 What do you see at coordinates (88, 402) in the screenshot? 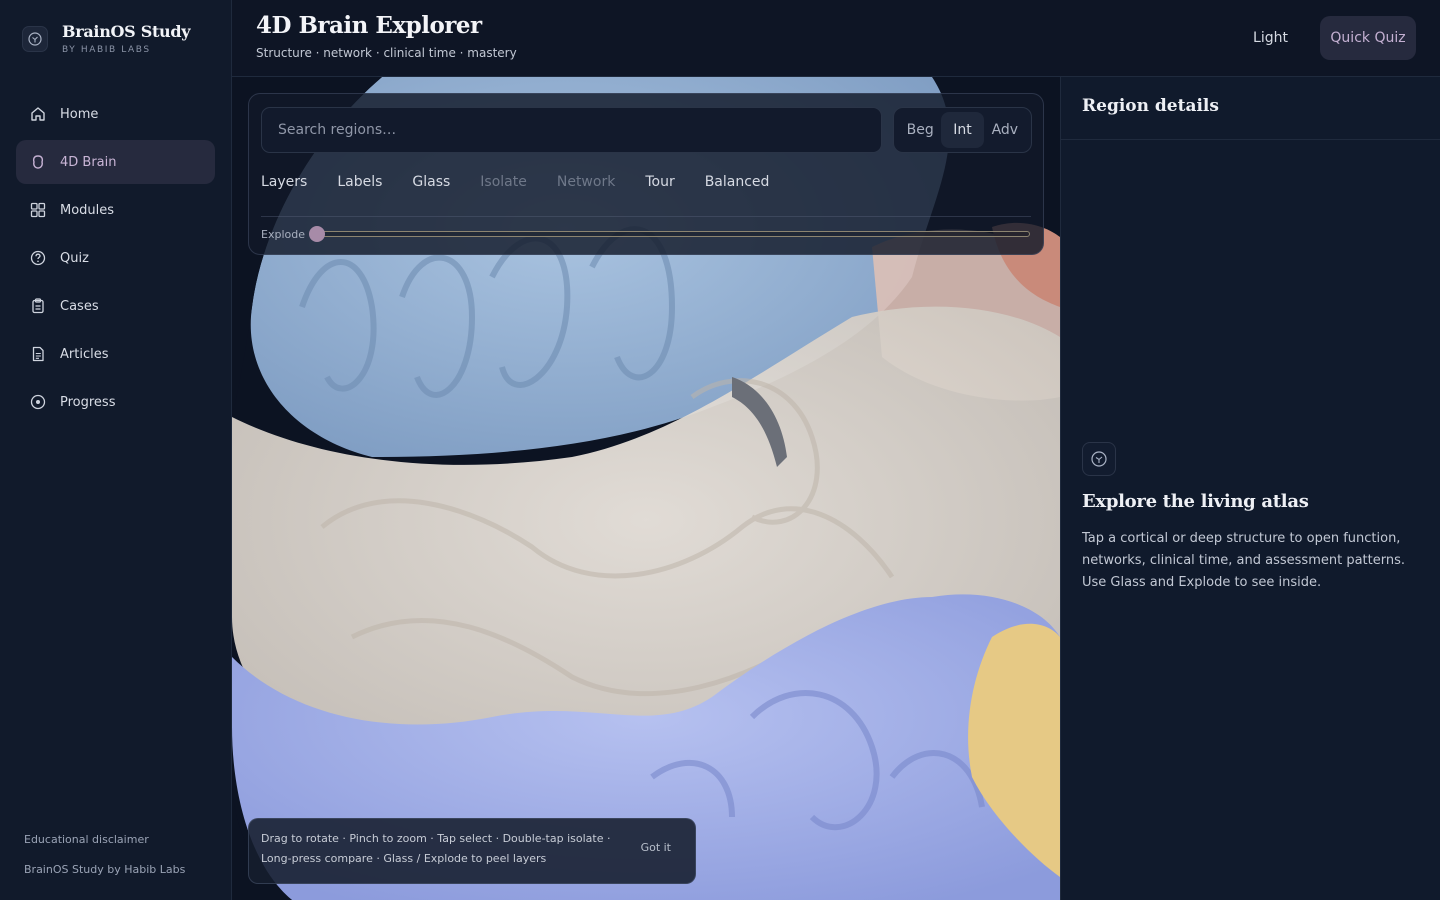
I see `sidebar-item-label: Progress` at bounding box center [88, 402].